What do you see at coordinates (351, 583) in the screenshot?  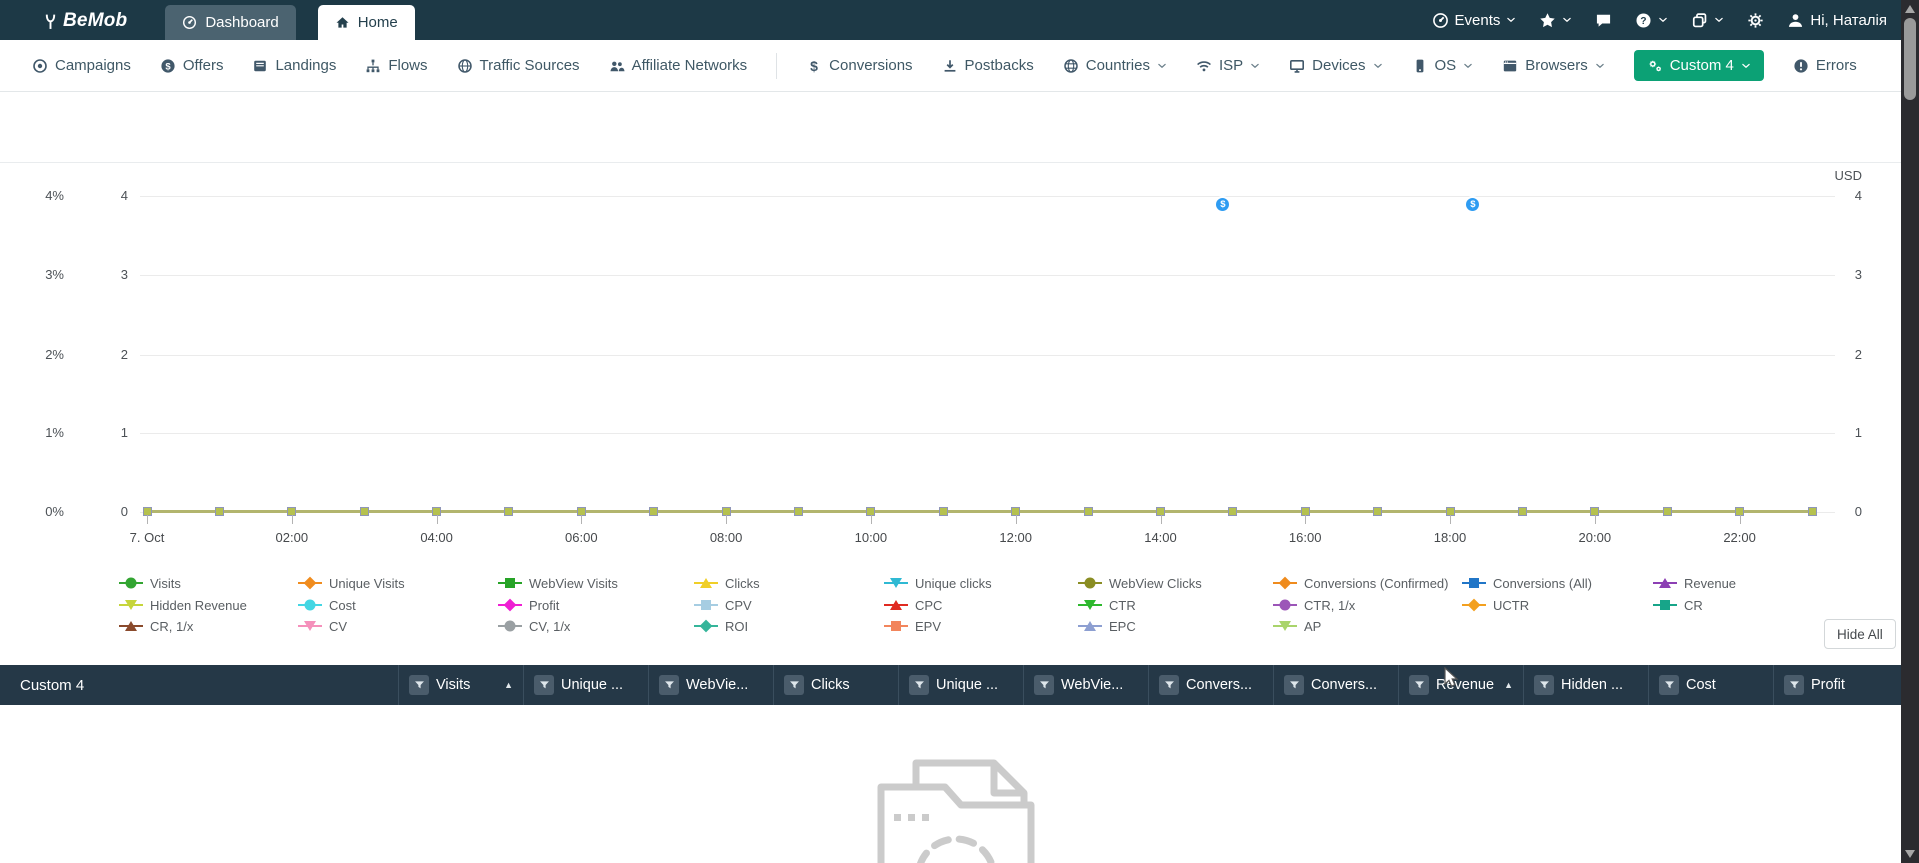 I see `legend-item-unique-visits: Unique Visits` at bounding box center [351, 583].